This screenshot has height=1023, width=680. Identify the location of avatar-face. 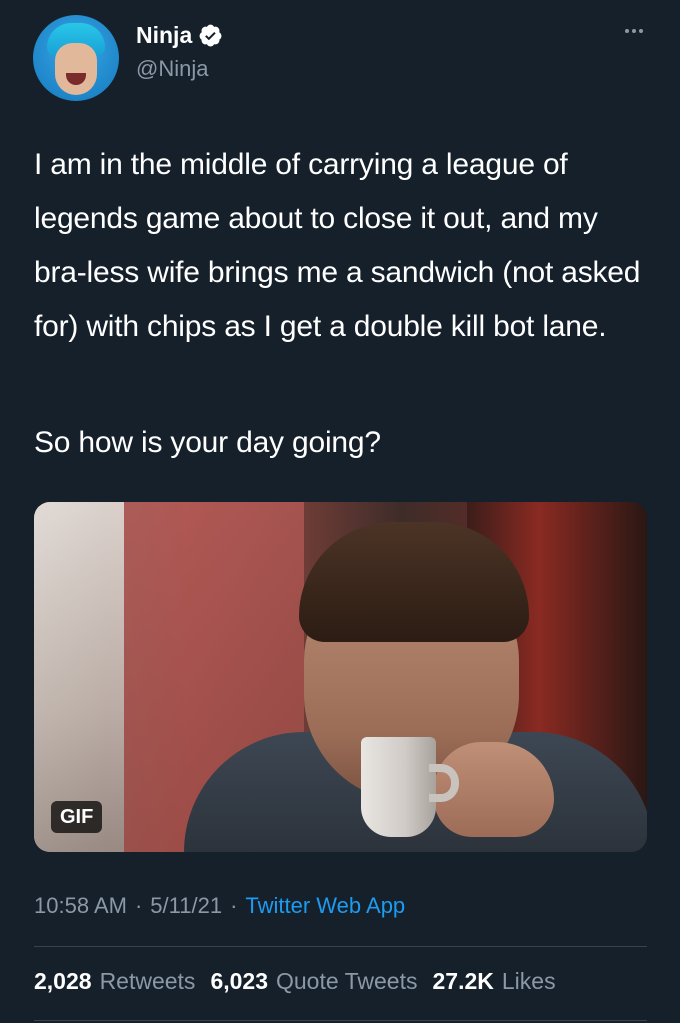
(76, 69).